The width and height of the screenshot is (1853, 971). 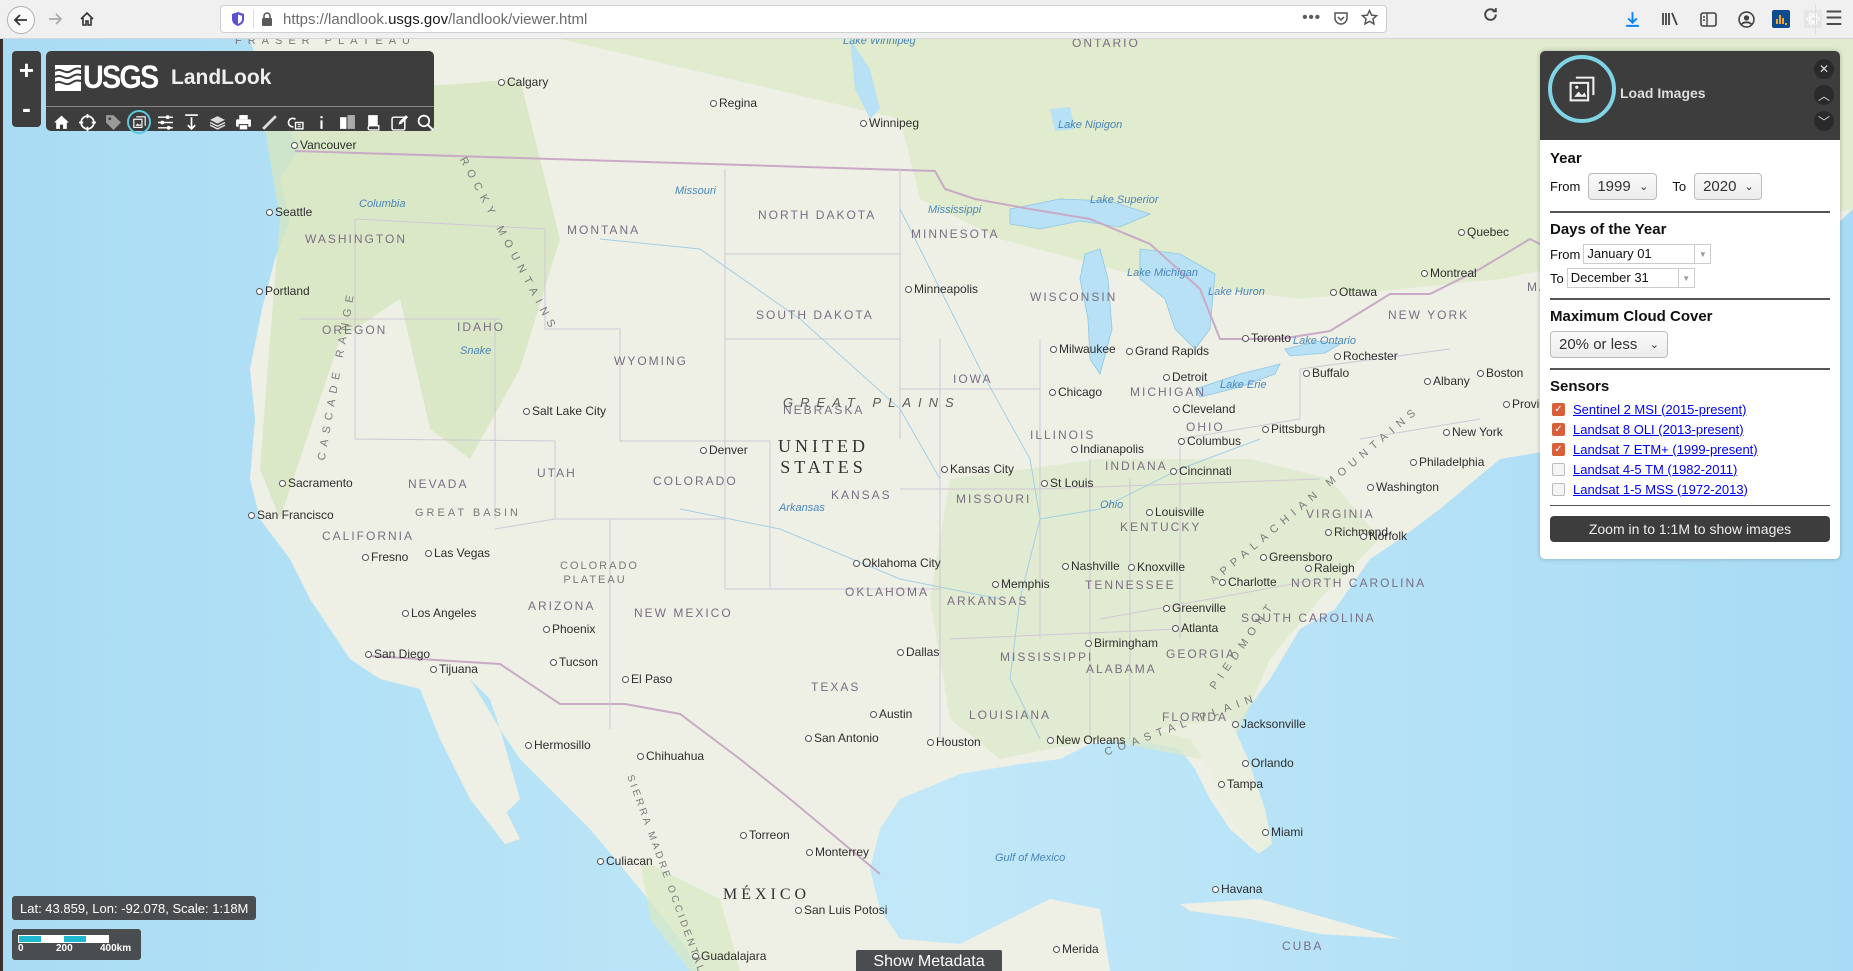 What do you see at coordinates (26, 70) in the screenshot?
I see `zoom-in-button: +` at bounding box center [26, 70].